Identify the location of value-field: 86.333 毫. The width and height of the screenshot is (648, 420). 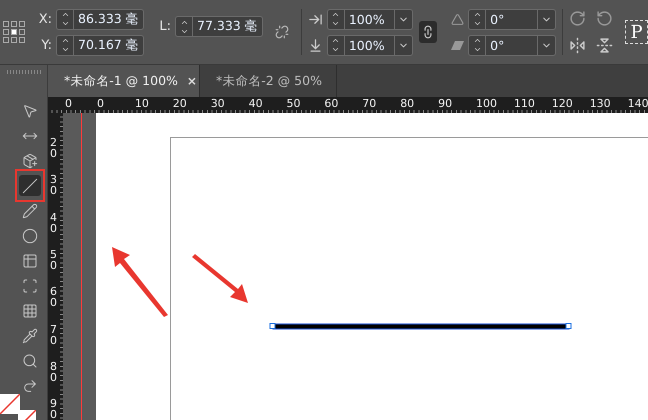
(100, 19).